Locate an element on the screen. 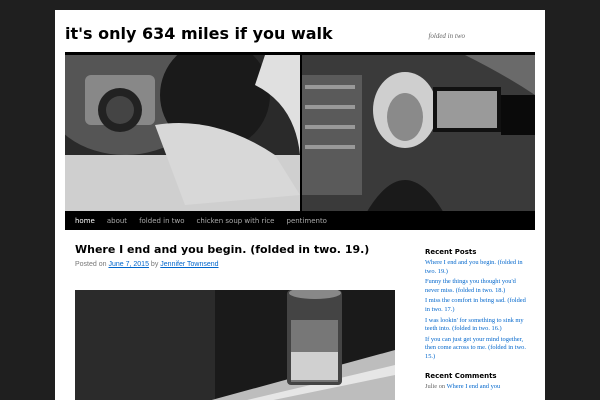 The width and height of the screenshot is (600, 400). nav-item-pentimento: pentimento is located at coordinates (307, 221).